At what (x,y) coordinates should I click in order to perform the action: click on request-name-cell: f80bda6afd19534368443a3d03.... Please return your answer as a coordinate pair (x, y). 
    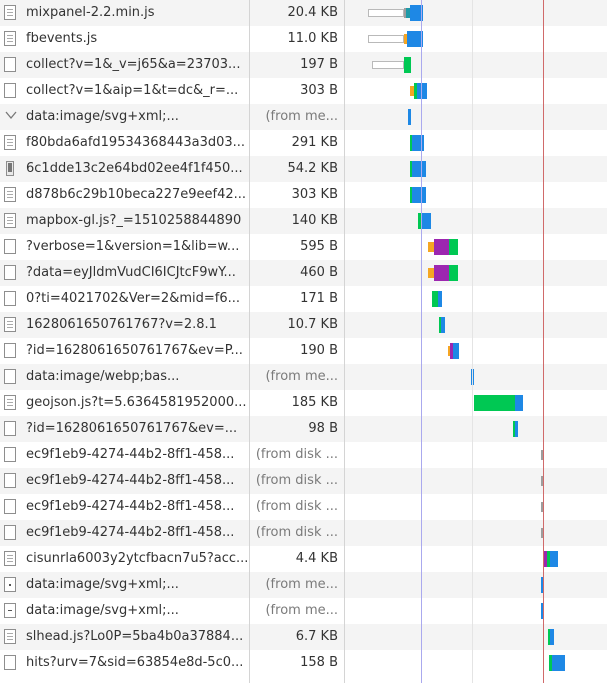
    Looking at the image, I should click on (124, 143).